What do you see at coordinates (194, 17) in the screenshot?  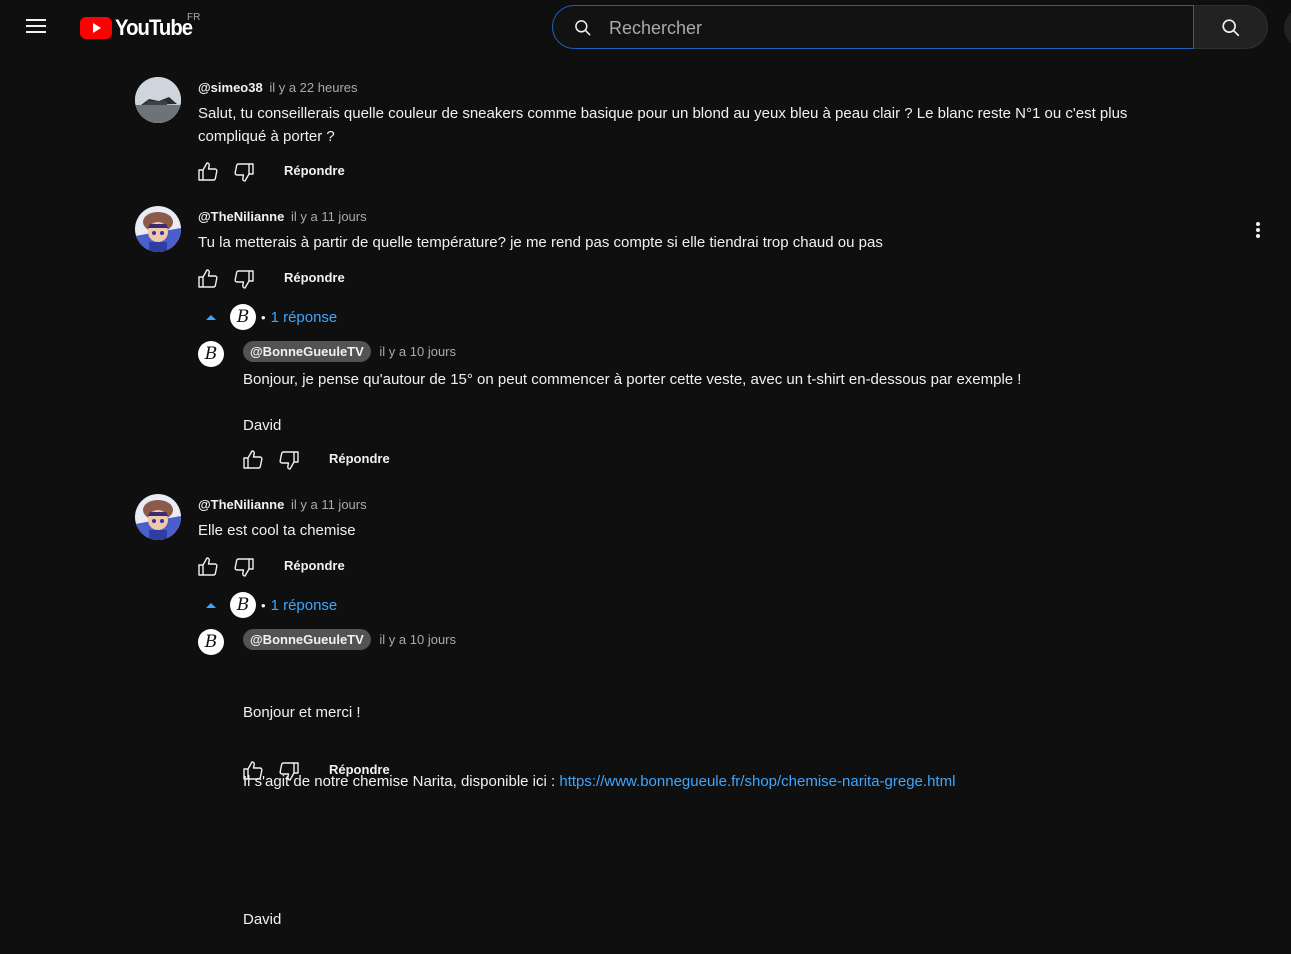 I see `country-code: FR` at bounding box center [194, 17].